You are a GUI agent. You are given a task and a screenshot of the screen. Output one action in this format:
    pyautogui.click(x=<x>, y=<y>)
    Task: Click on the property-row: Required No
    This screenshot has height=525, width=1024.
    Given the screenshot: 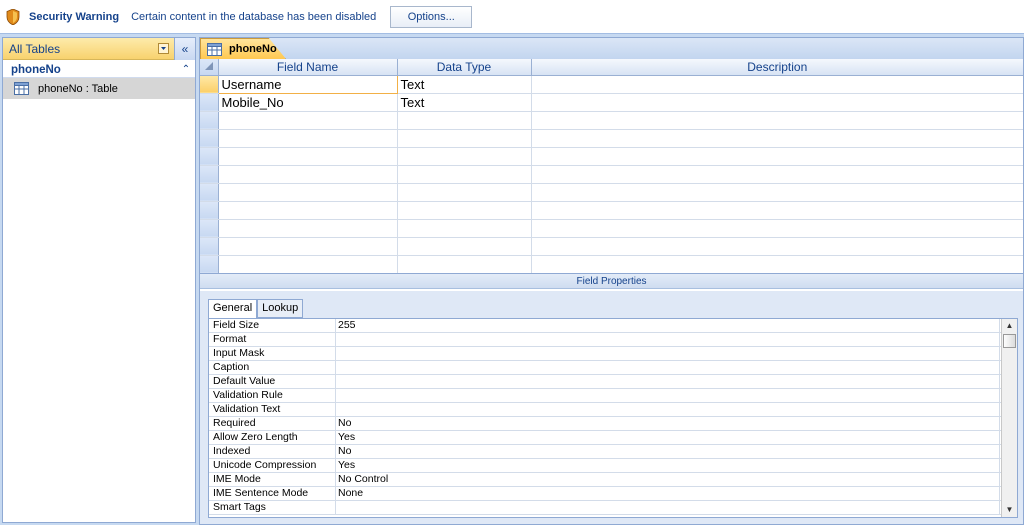 What is the action you would take?
    pyautogui.click(x=613, y=424)
    